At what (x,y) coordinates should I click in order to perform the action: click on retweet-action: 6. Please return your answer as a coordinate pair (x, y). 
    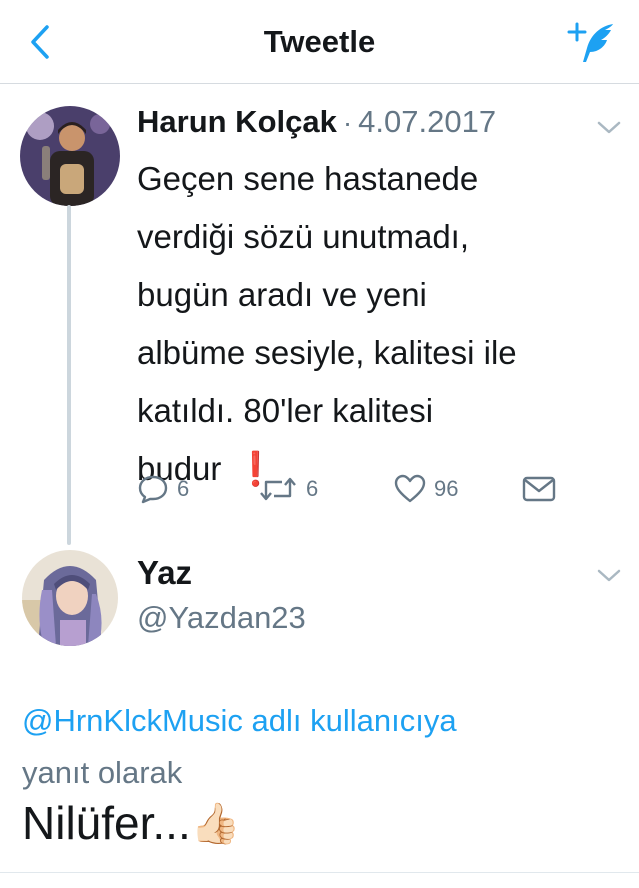
    Looking at the image, I should click on (288, 489).